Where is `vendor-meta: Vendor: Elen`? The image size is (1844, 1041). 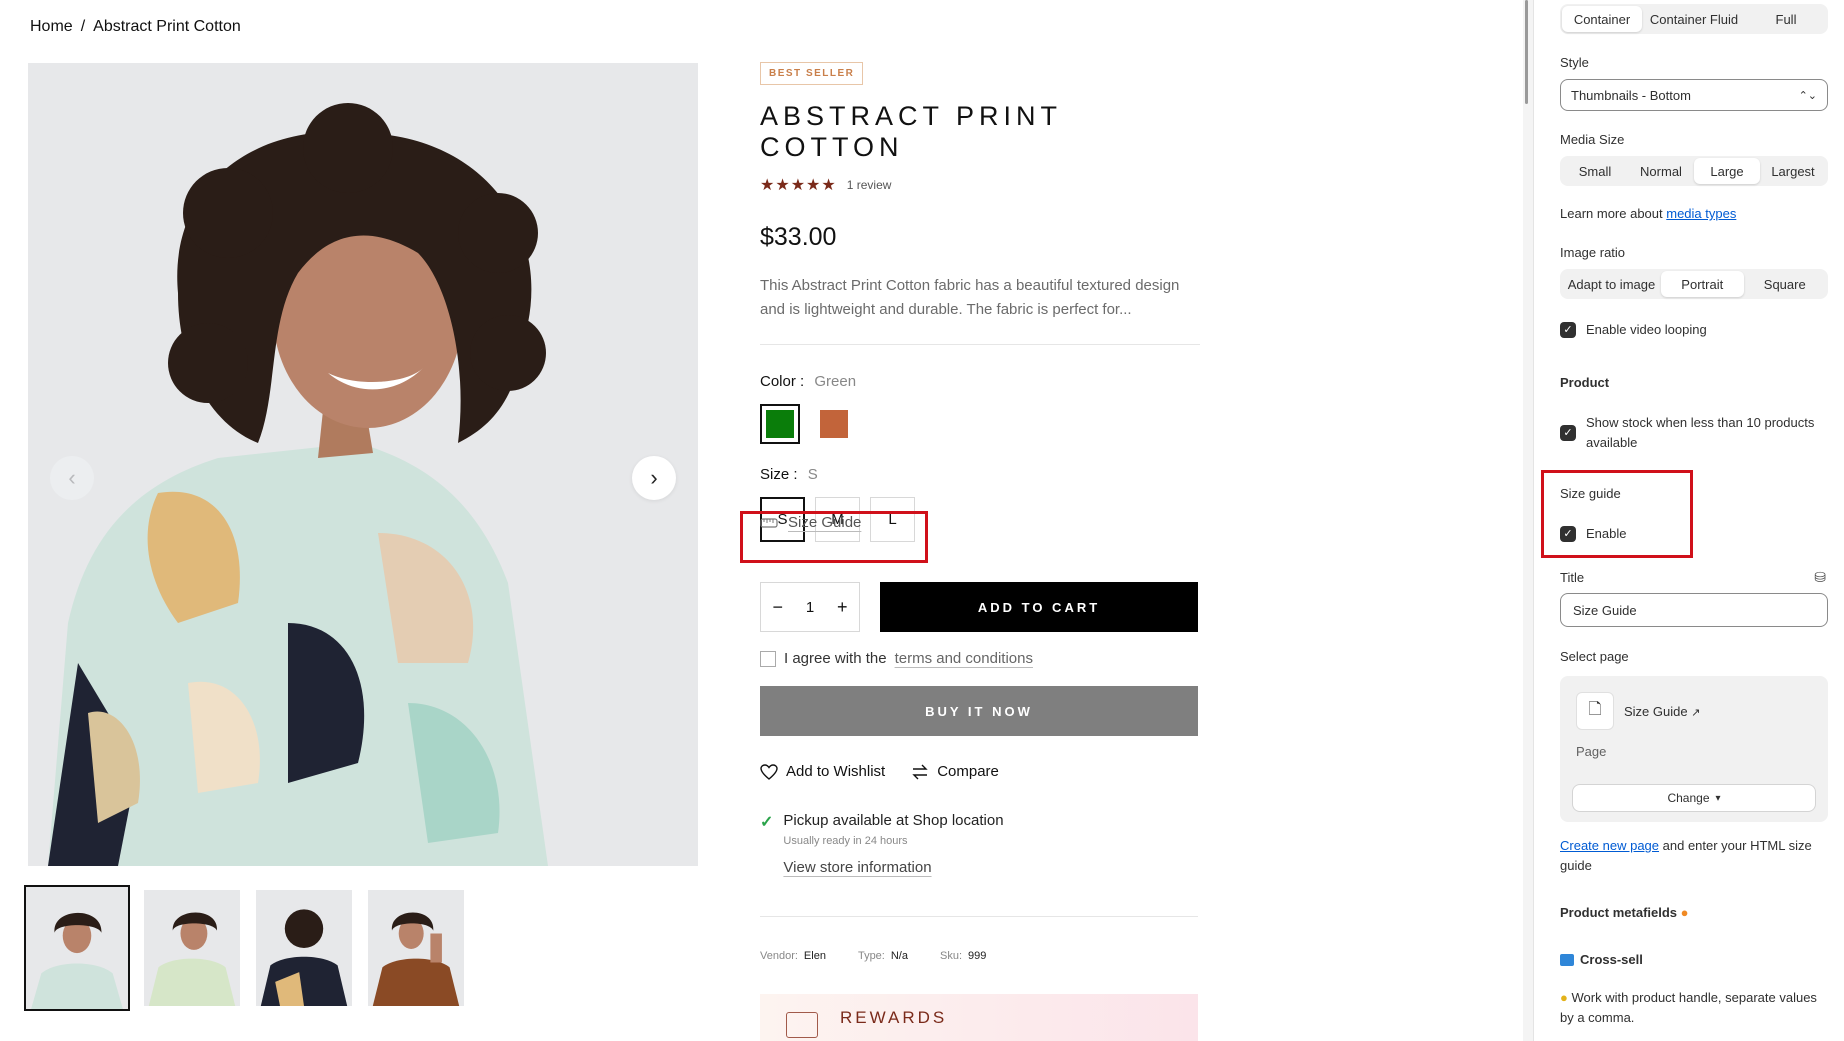 vendor-meta: Vendor: Elen is located at coordinates (793, 956).